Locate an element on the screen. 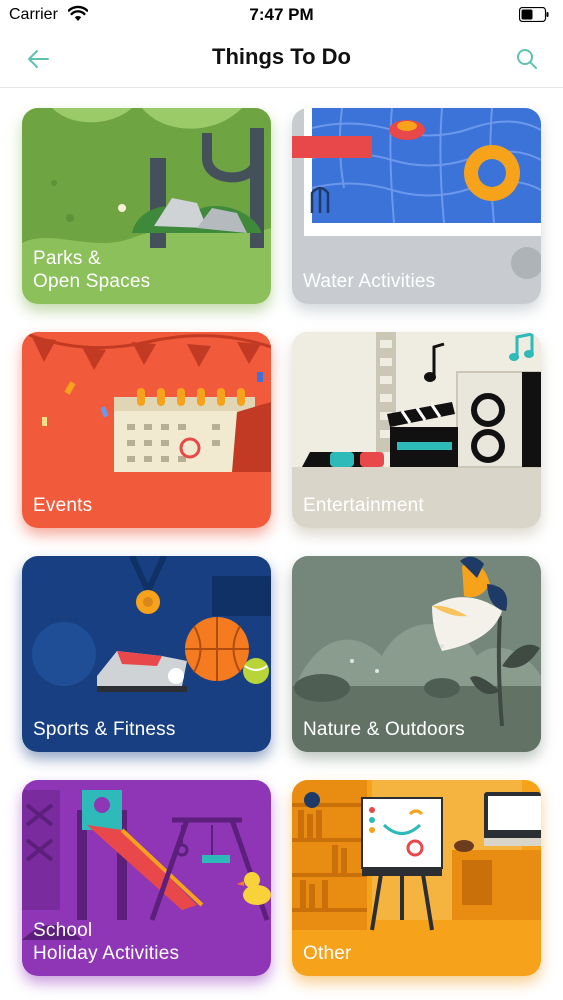 This screenshot has width=563, height=1000. page-title: Things To Do is located at coordinates (281, 56).